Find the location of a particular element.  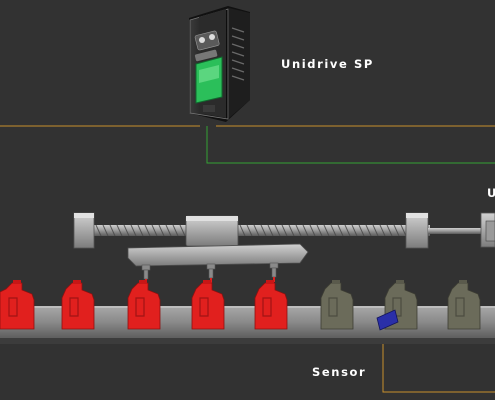

empty-bottles is located at coordinates (400, 305).